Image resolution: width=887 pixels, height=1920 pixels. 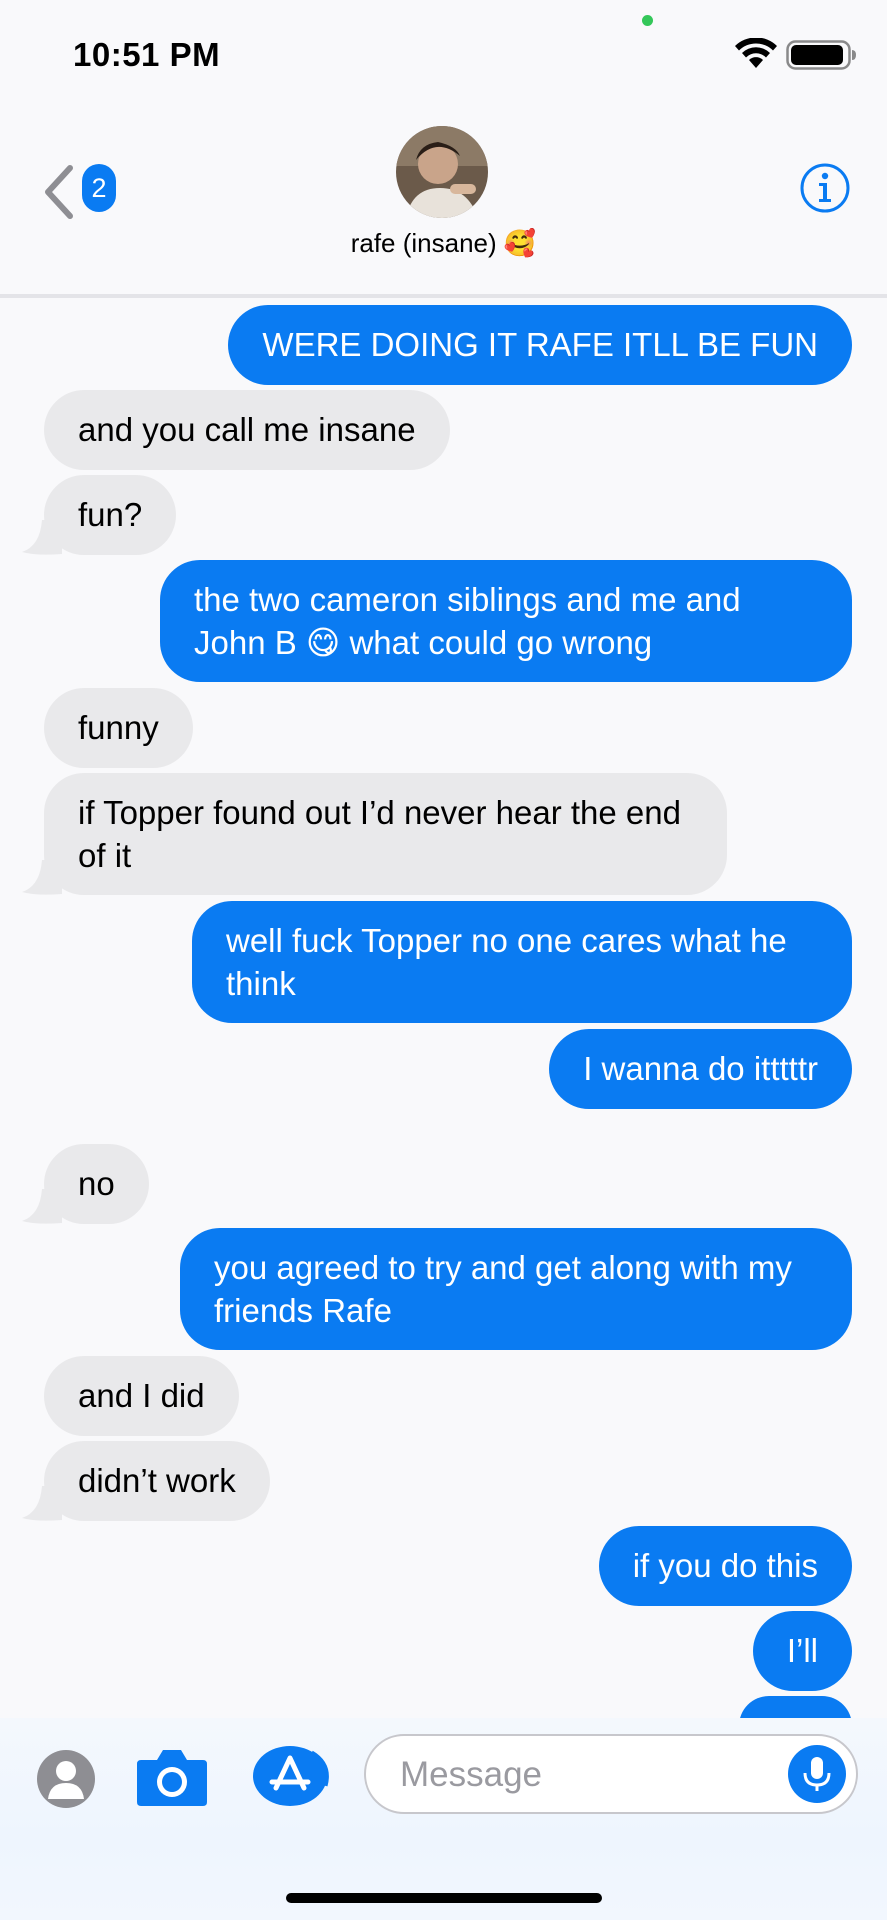 I want to click on camera-indicator-dot, so click(x=647, y=20).